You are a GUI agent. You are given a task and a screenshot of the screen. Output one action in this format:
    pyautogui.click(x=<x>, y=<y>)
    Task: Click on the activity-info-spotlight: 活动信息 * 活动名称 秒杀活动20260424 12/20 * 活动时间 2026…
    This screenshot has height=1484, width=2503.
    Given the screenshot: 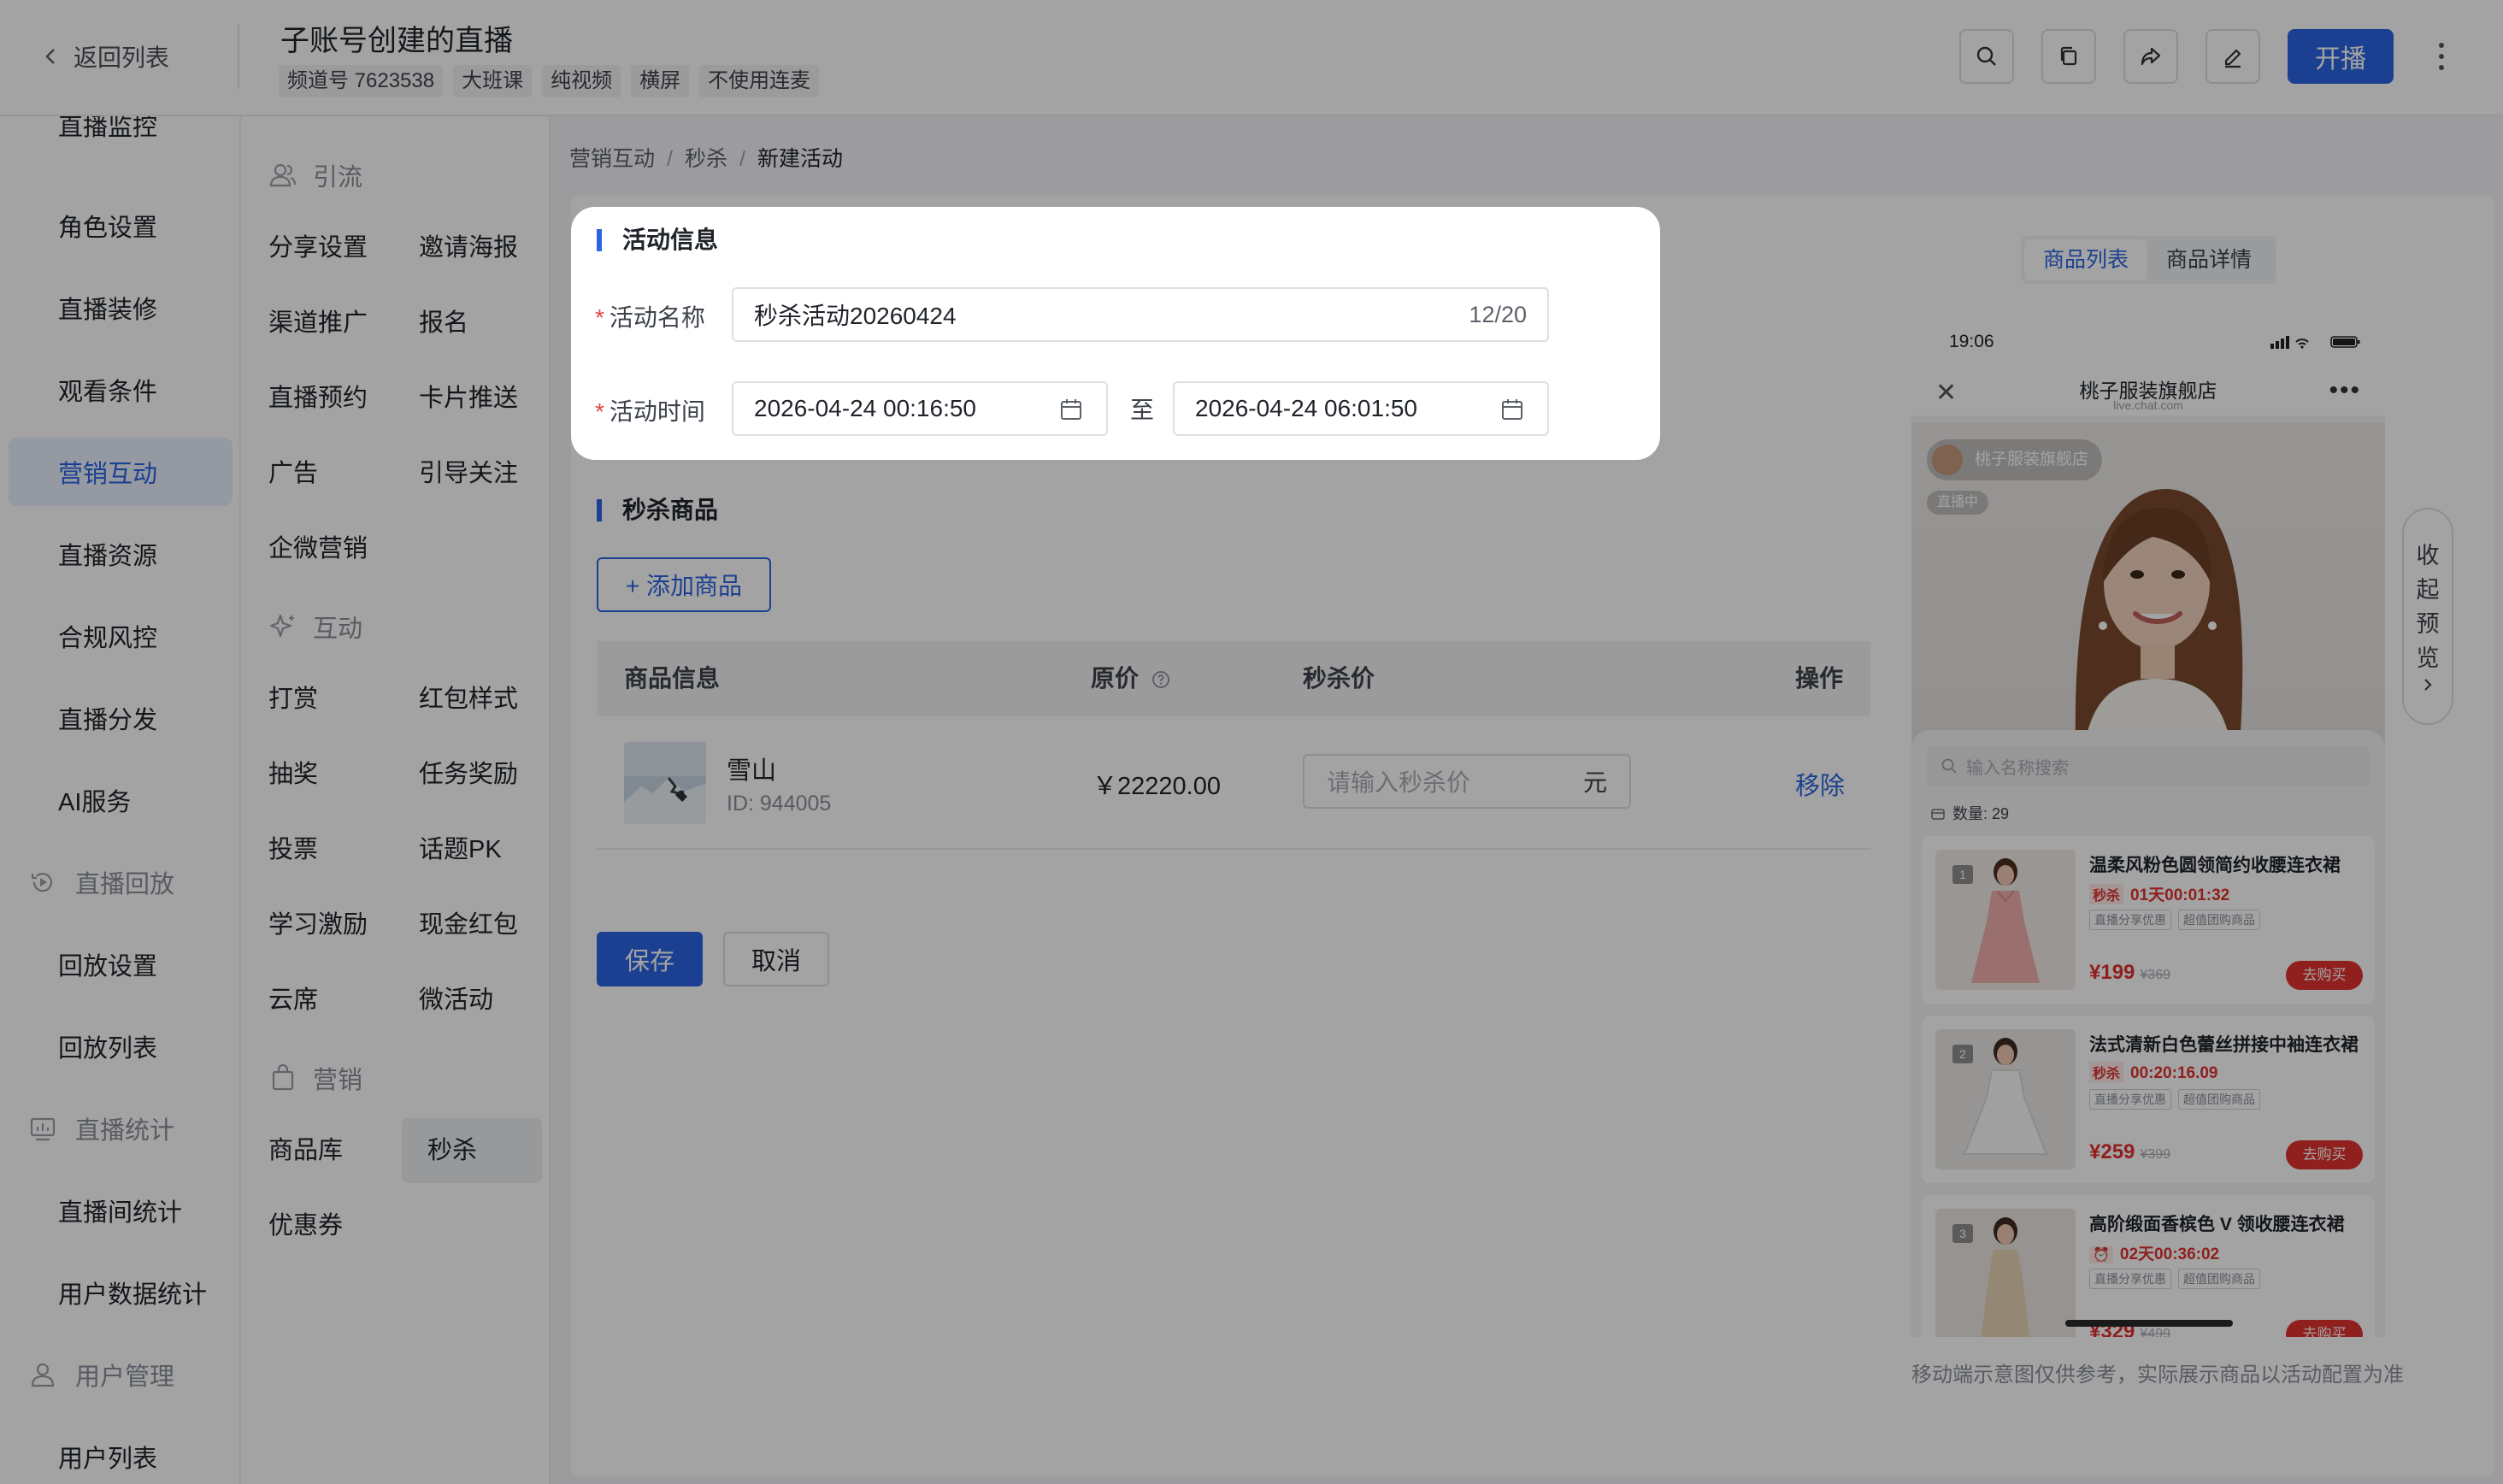 What is the action you would take?
    pyautogui.click(x=1115, y=333)
    